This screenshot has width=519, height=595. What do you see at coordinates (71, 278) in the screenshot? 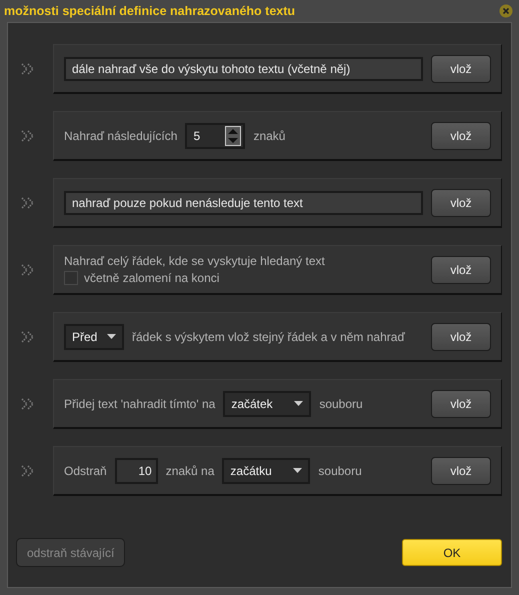
I see `checkbox` at bounding box center [71, 278].